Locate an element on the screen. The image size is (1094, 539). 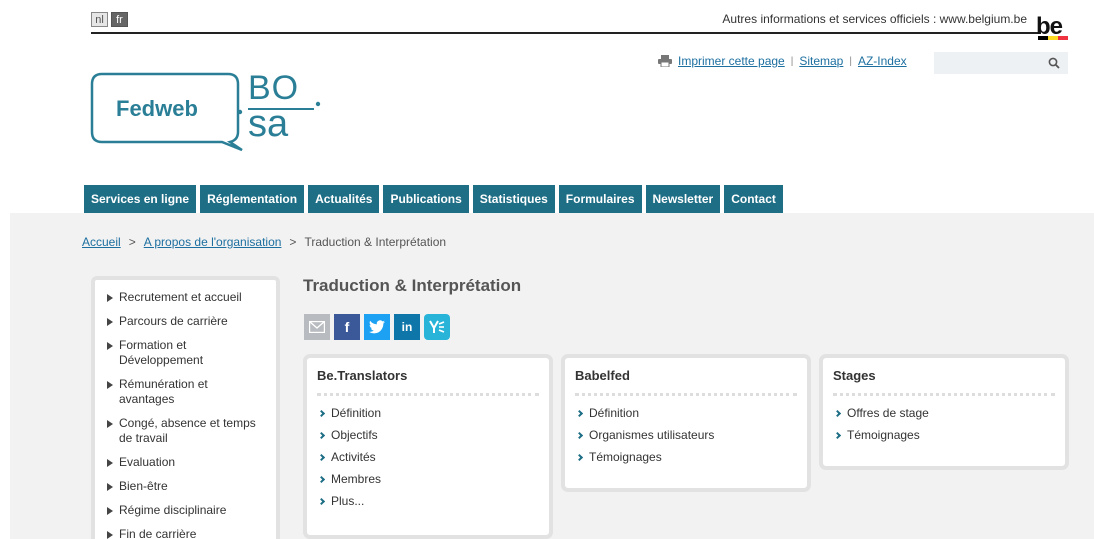
nav-statistiques: Statistiques is located at coordinates (513, 199).